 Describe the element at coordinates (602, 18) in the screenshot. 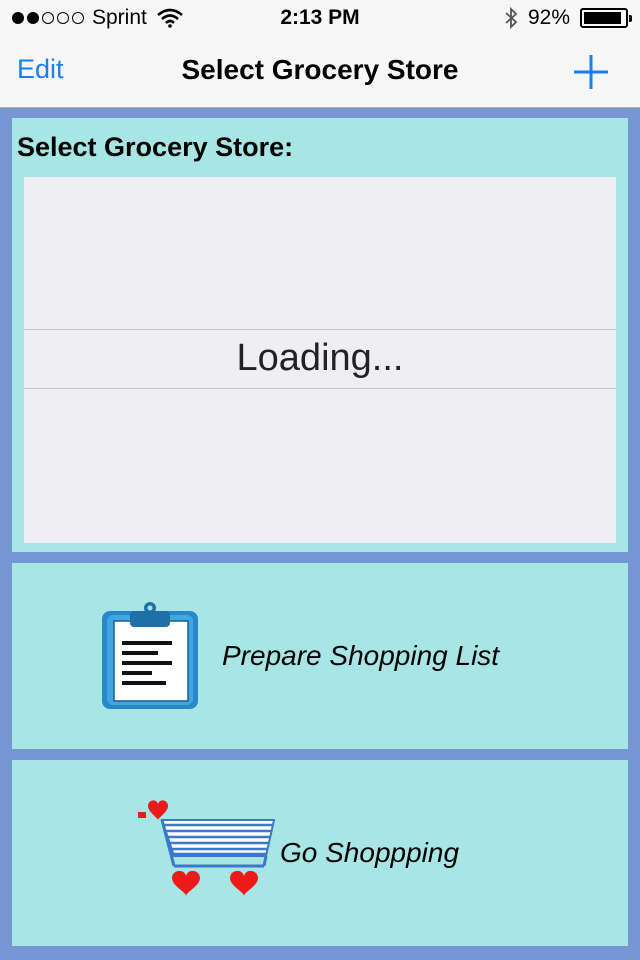

I see `battery-fill` at that location.